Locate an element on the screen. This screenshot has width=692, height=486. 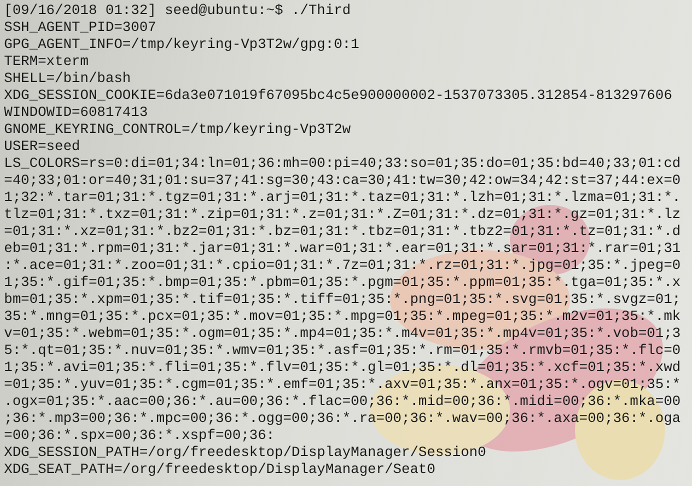
terminal-line: [09/16/2018 01:32] seed@ubuntu:~$ ./Third is located at coordinates (177, 11).